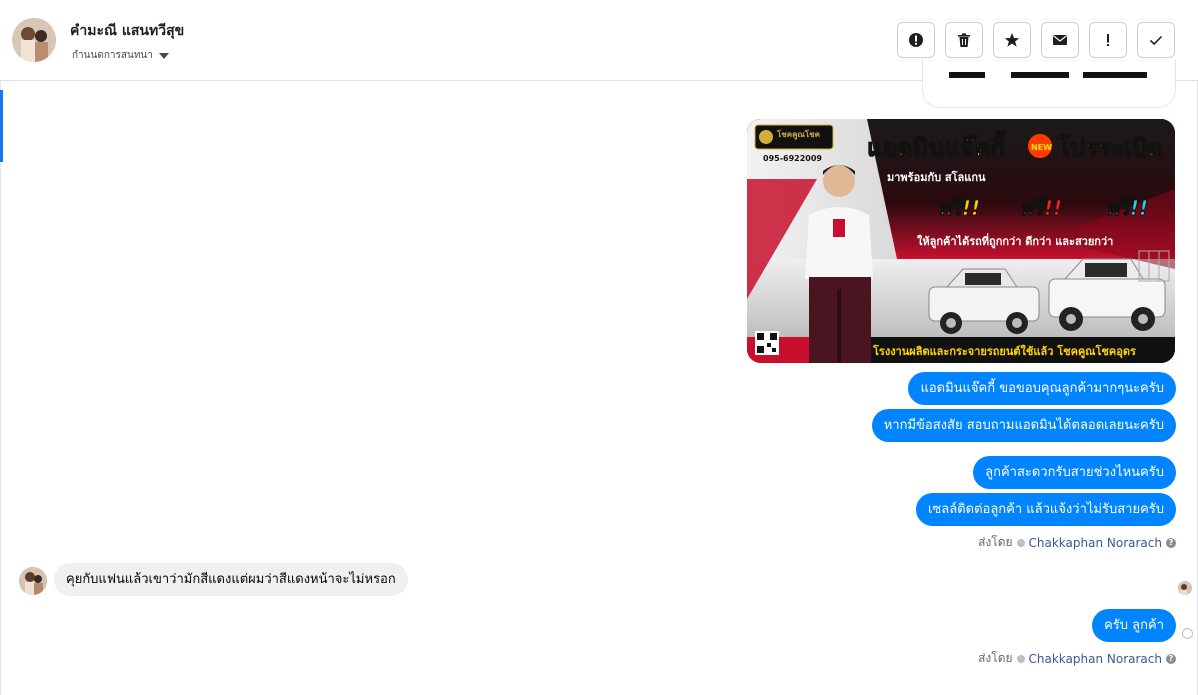  Describe the element at coordinates (1042, 388) in the screenshot. I see `outgoing-message: แอดมินแจ๊คกี้ ขอขอบคุณลูกค้ามากๆนะครับ` at that location.